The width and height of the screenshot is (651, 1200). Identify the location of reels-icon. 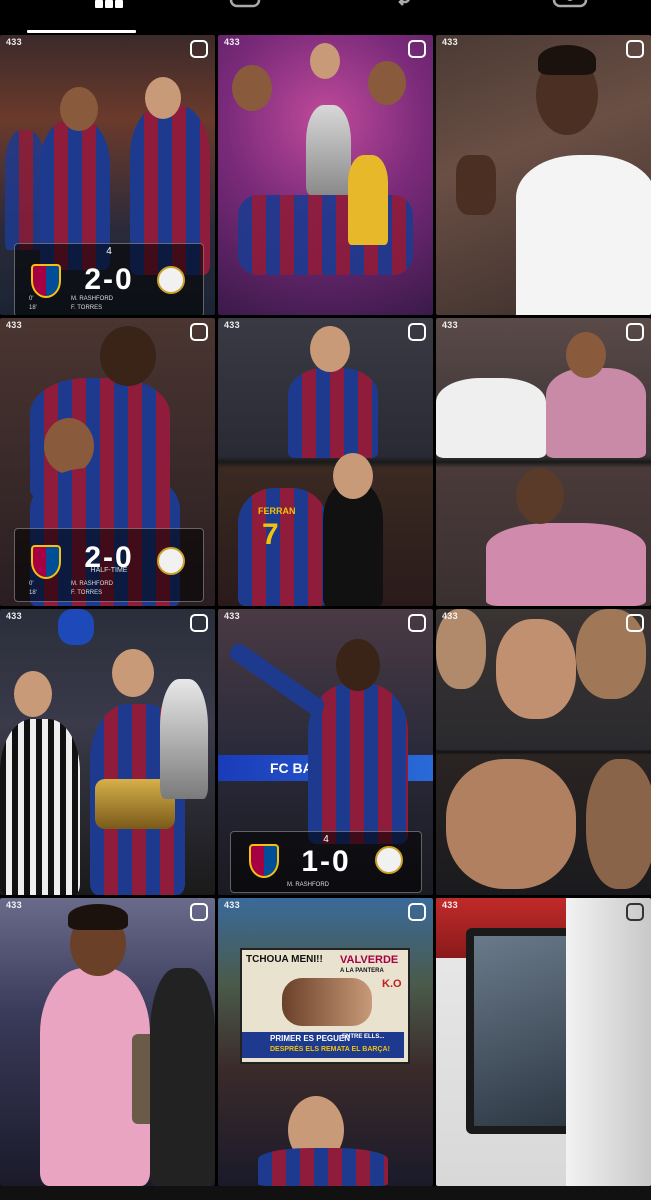
(244, 4).